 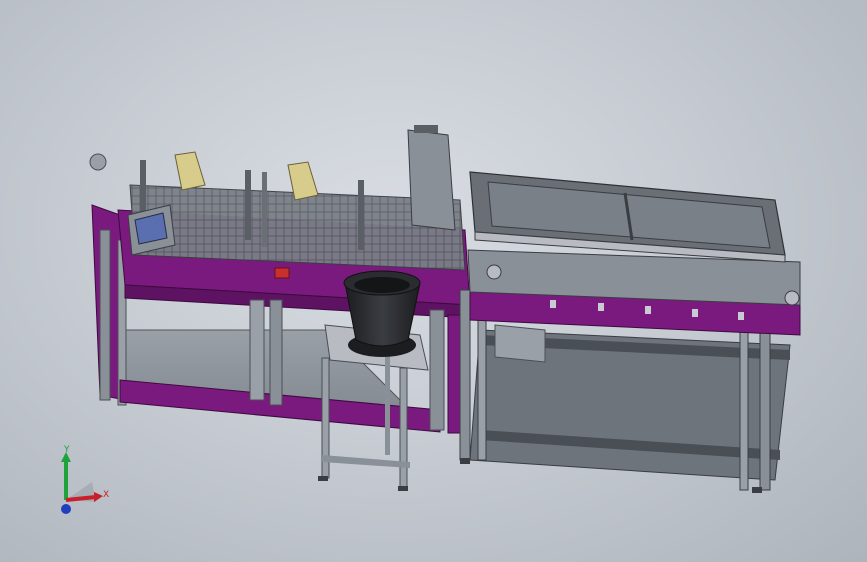 I want to click on triad-x-arrowhead, so click(x=98, y=497).